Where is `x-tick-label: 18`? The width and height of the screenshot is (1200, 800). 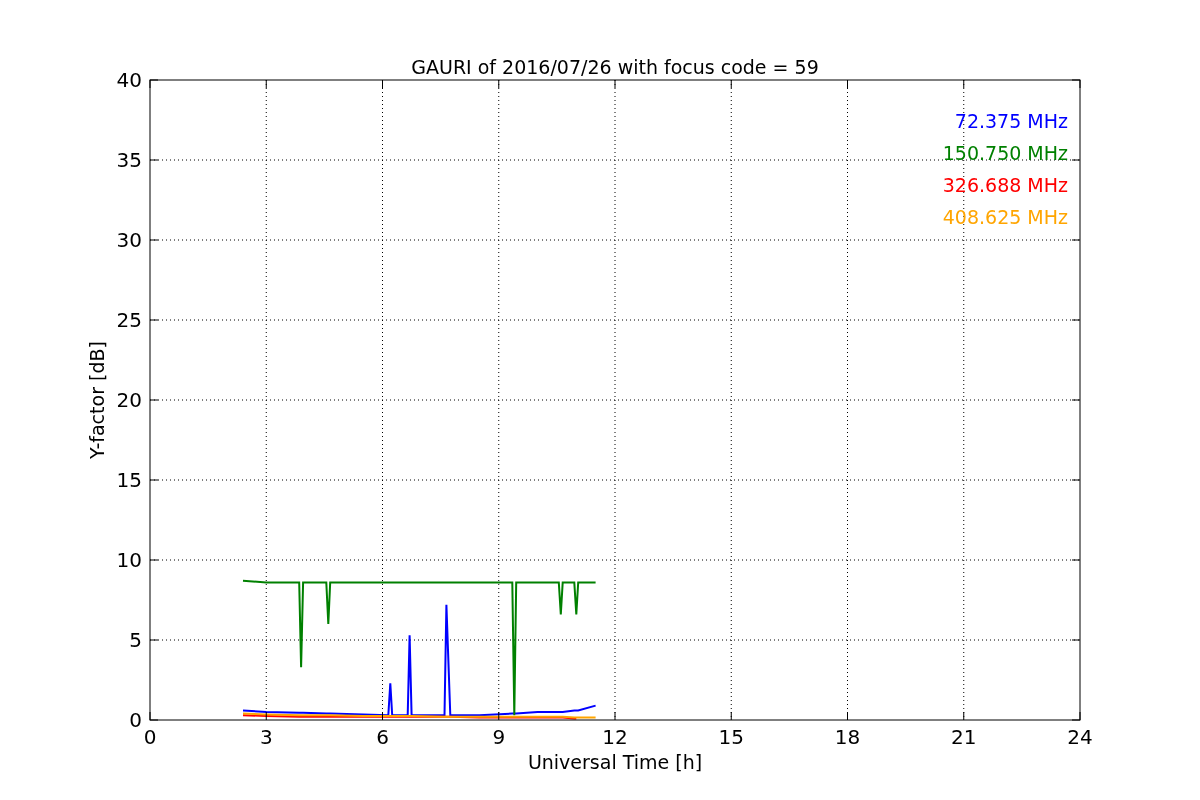 x-tick-label: 18 is located at coordinates (847, 737).